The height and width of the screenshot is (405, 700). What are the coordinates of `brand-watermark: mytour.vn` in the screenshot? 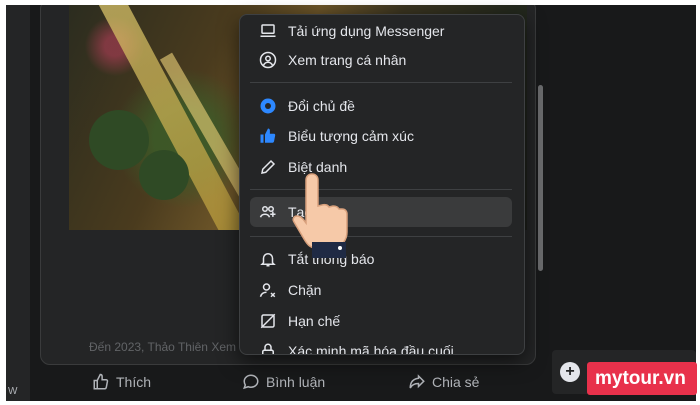 It's located at (642, 378).